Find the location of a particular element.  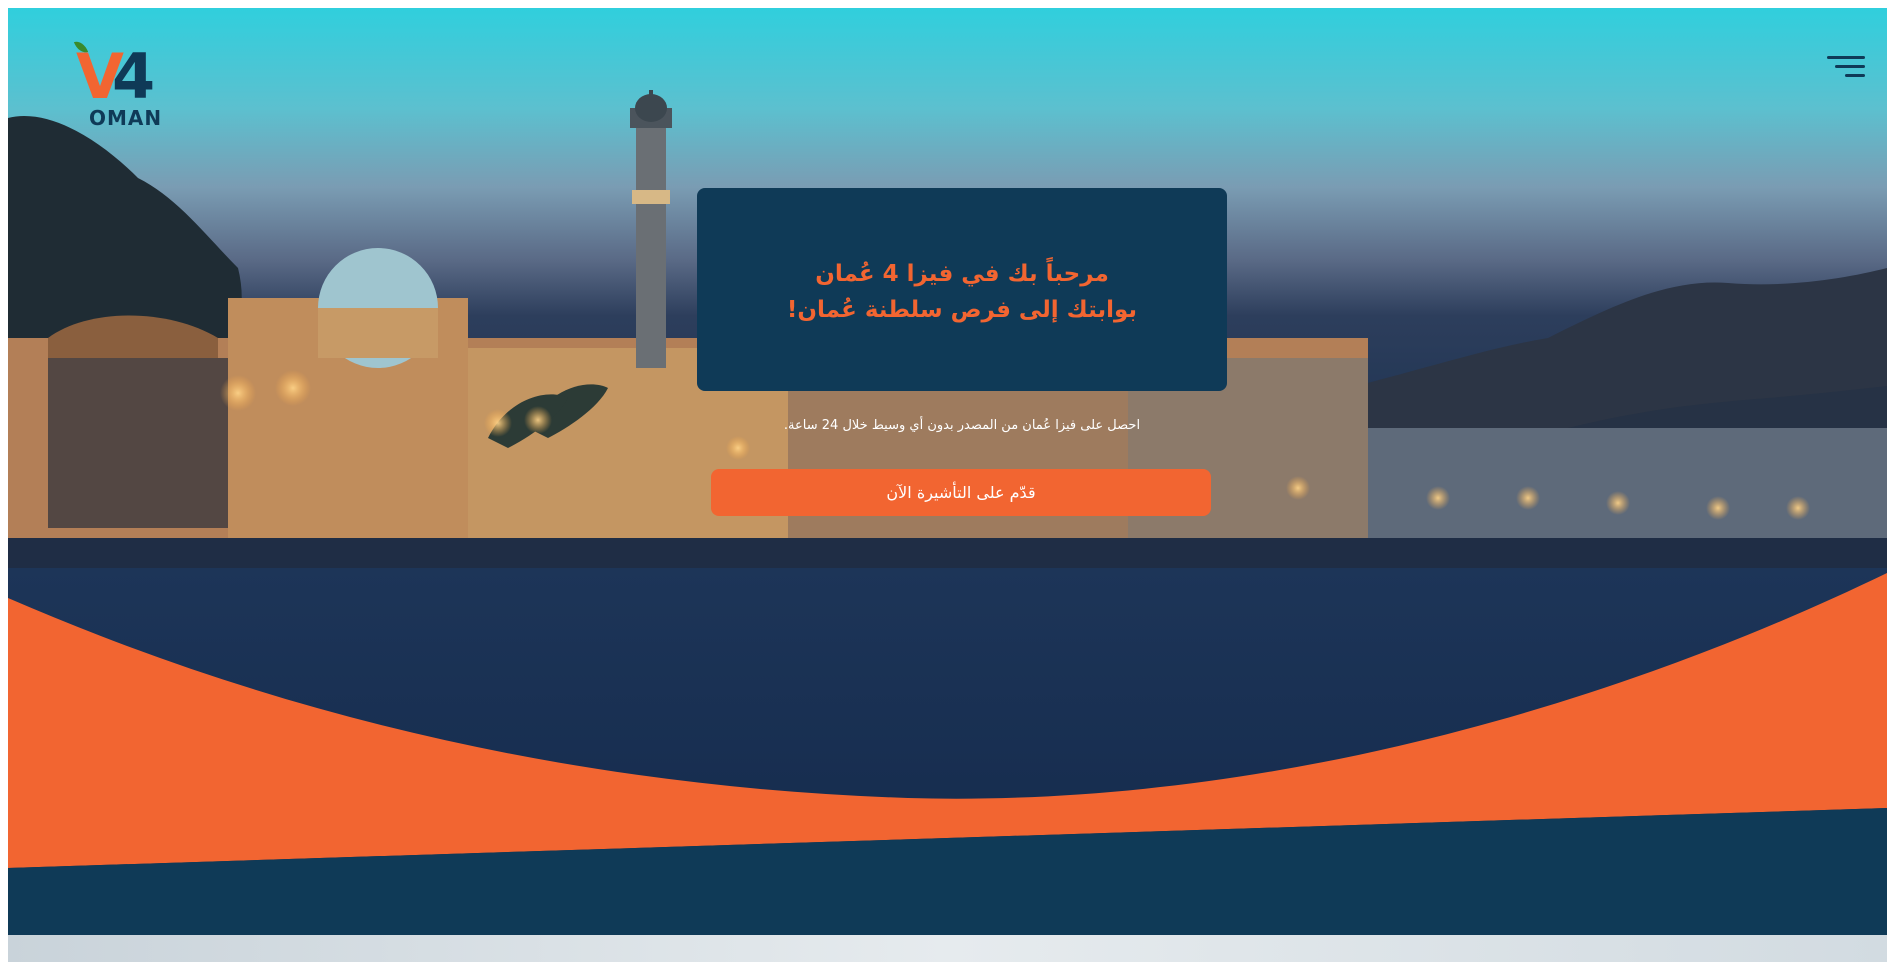

logo-mark-4: 4 is located at coordinates (134, 76).